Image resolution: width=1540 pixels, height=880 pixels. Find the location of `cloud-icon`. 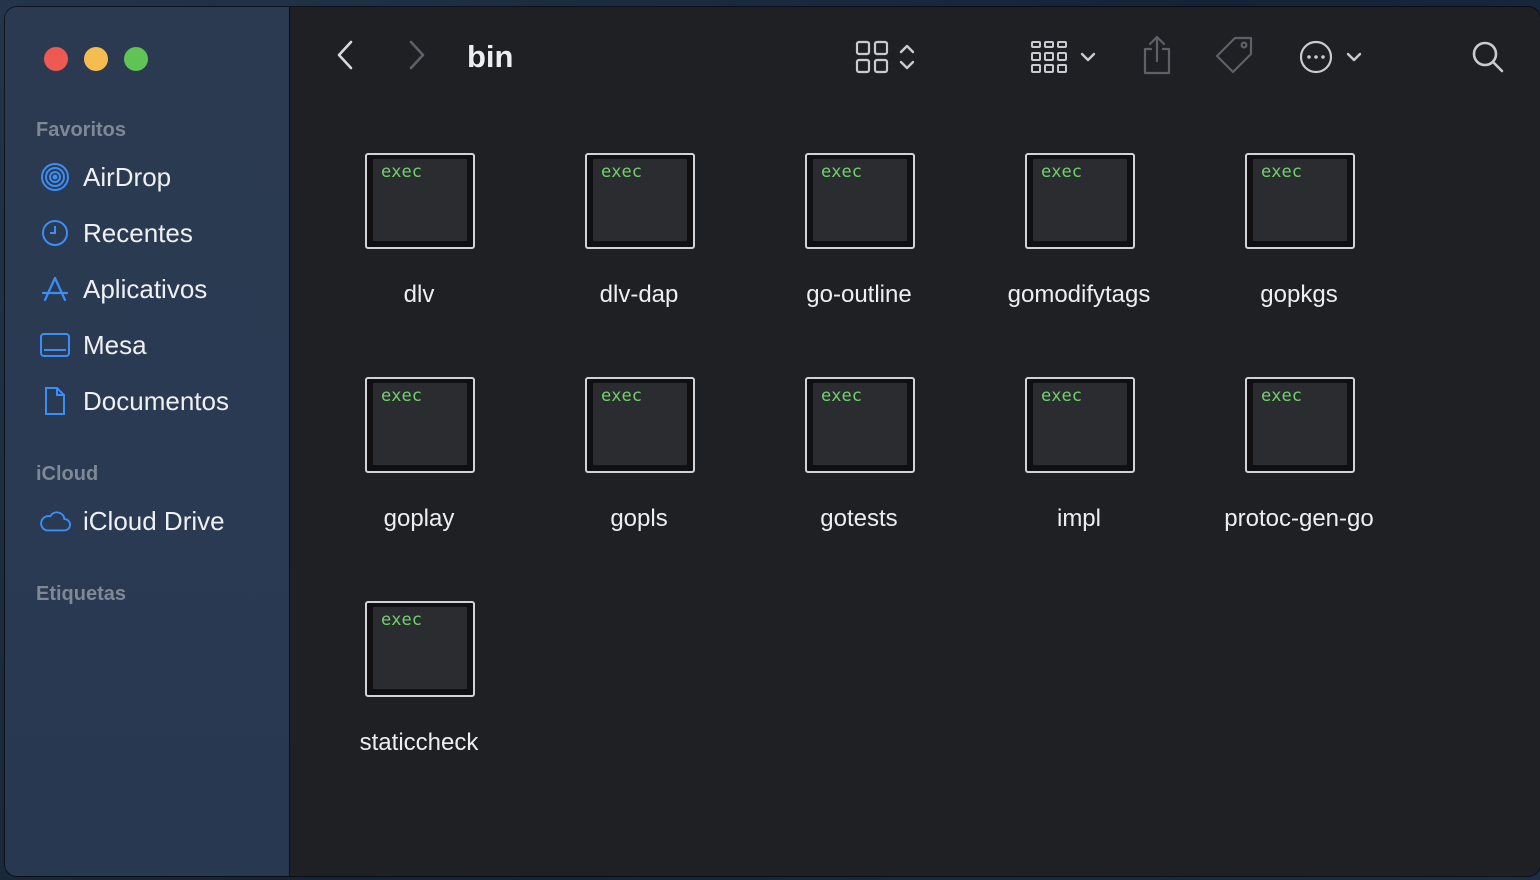

cloud-icon is located at coordinates (55, 521).